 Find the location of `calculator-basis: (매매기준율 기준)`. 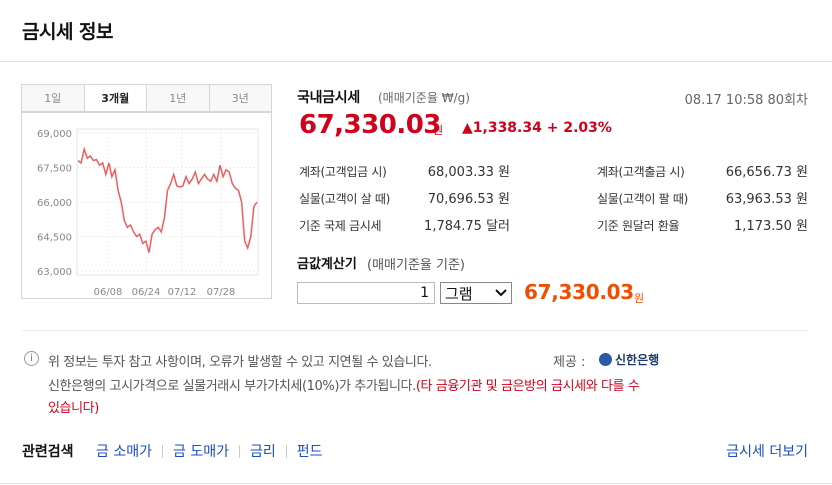

calculator-basis: (매매기준율 기준) is located at coordinates (416, 265).